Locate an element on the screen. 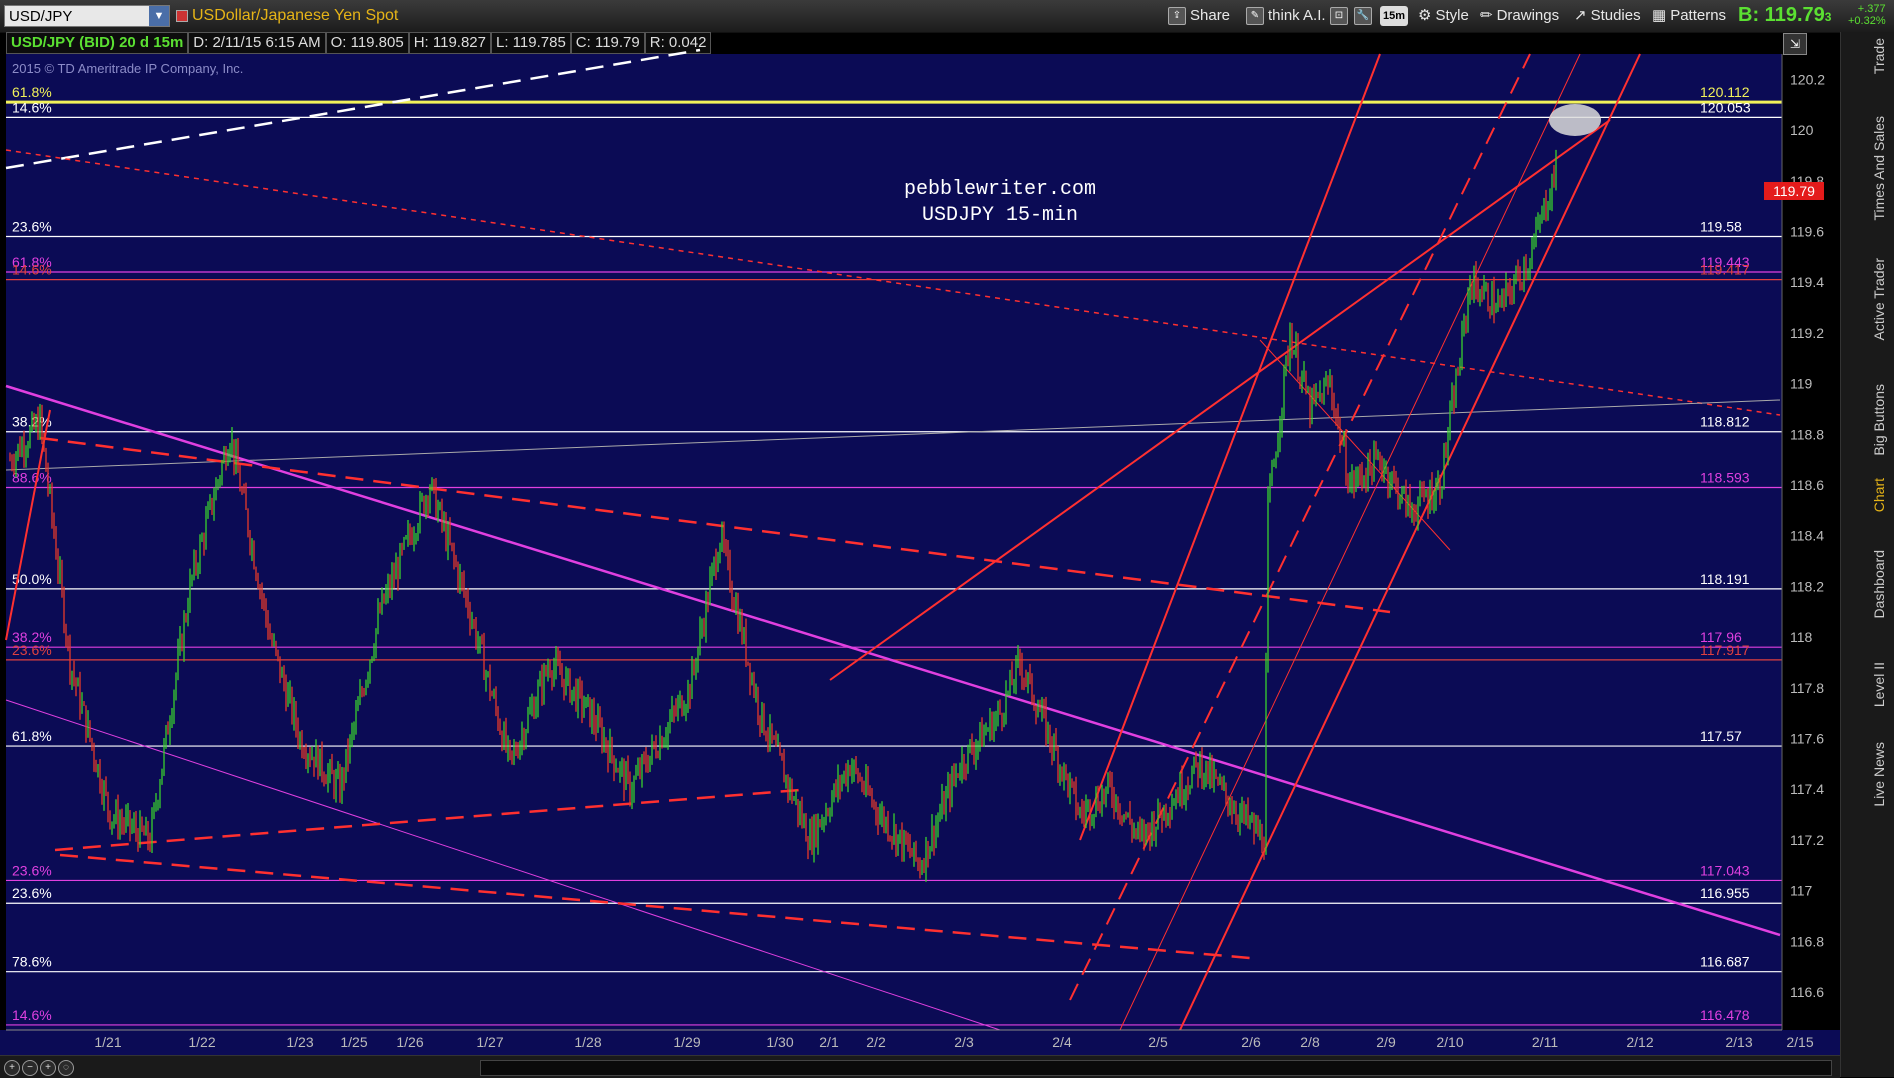  bottom-bar: + − + ◌ is located at coordinates (920, 1066).